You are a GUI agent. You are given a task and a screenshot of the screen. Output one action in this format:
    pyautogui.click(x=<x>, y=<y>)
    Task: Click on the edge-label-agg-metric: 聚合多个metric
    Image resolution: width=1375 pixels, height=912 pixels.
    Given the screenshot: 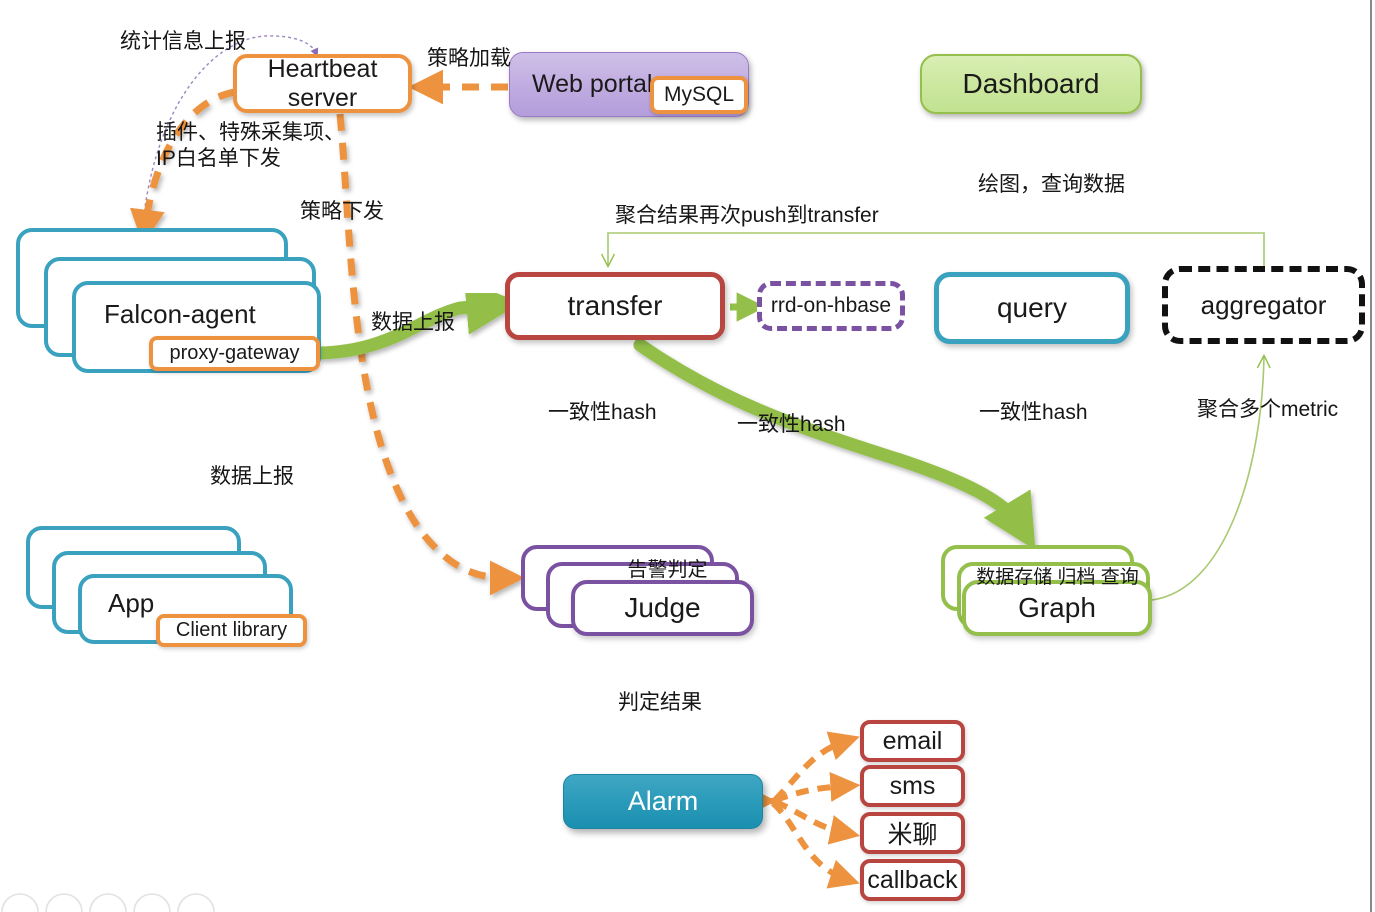 What is the action you would take?
    pyautogui.click(x=1268, y=409)
    